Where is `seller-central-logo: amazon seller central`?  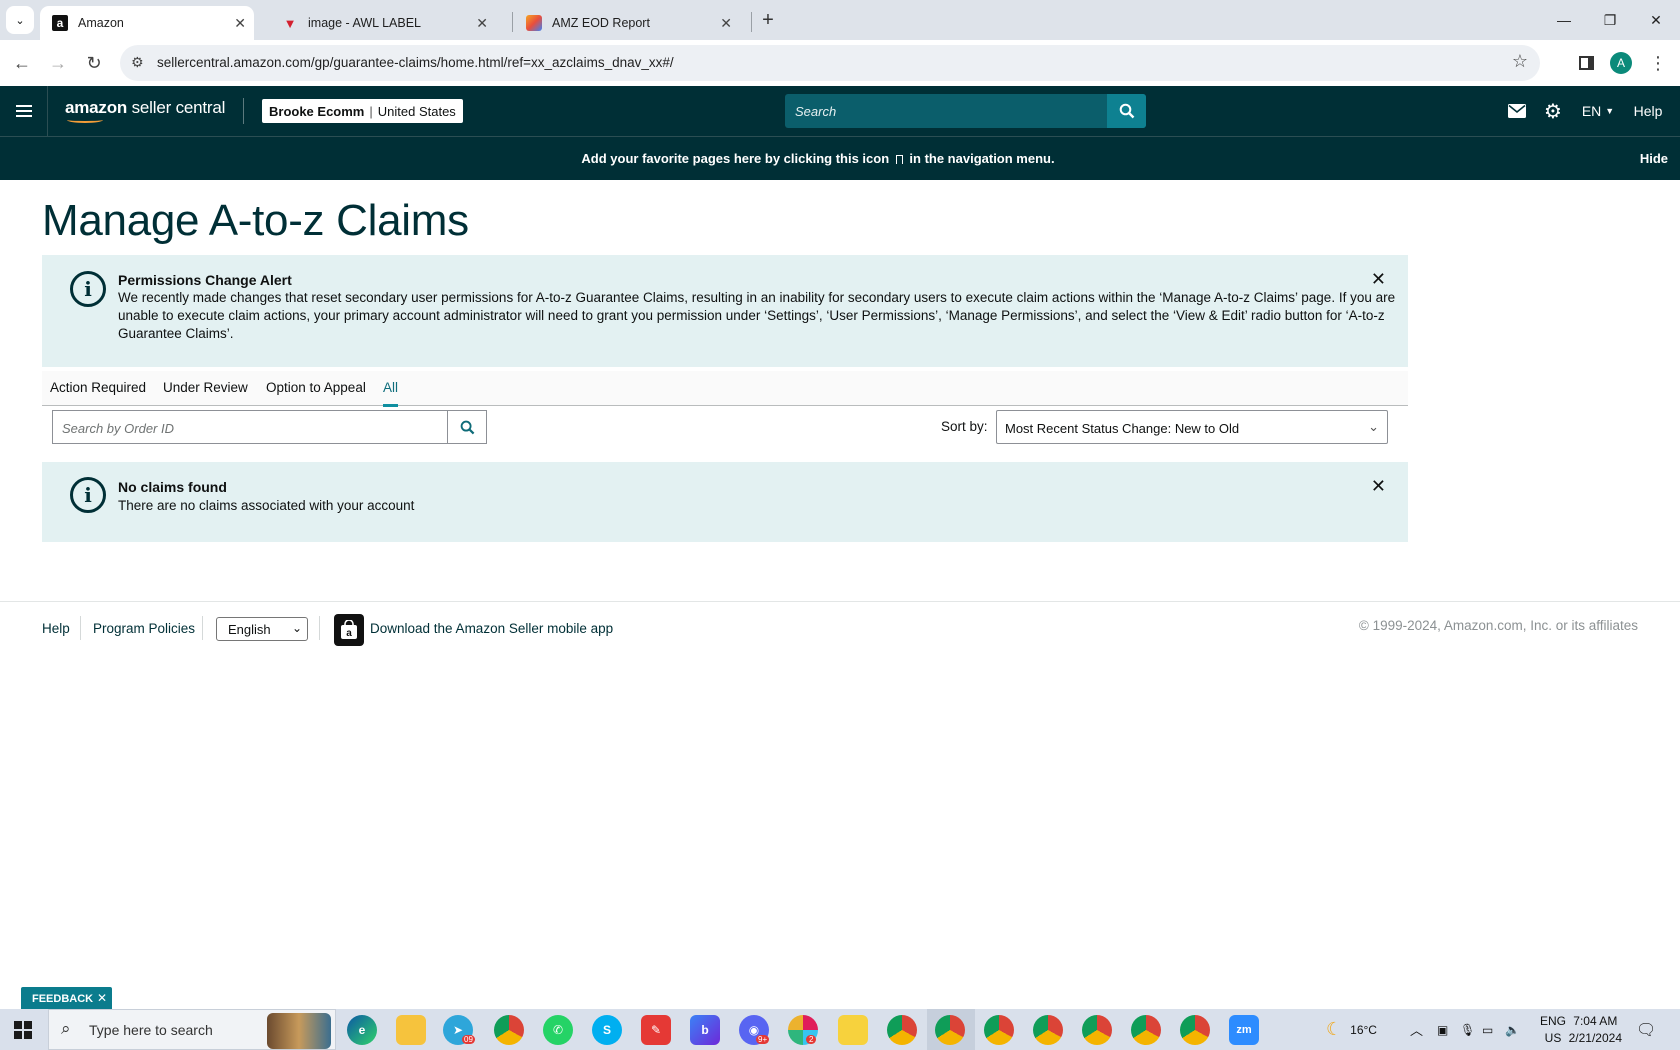
seller-central-logo: amazon seller central is located at coordinates (145, 110).